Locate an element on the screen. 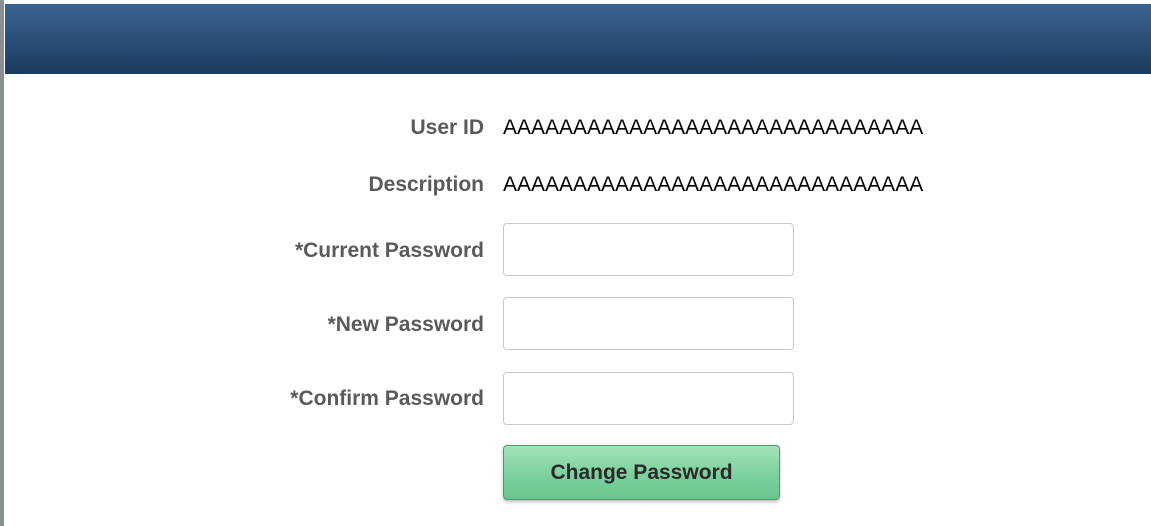  description-value: AAAAAAAAAAAAAAAAAAAAAAAAAAAAAA is located at coordinates (713, 184).